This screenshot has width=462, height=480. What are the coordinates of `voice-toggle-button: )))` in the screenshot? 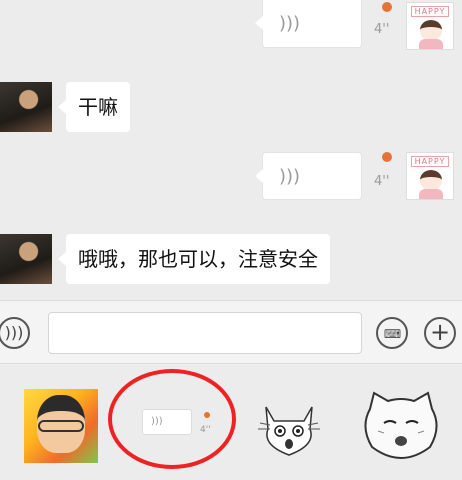 It's located at (15, 333).